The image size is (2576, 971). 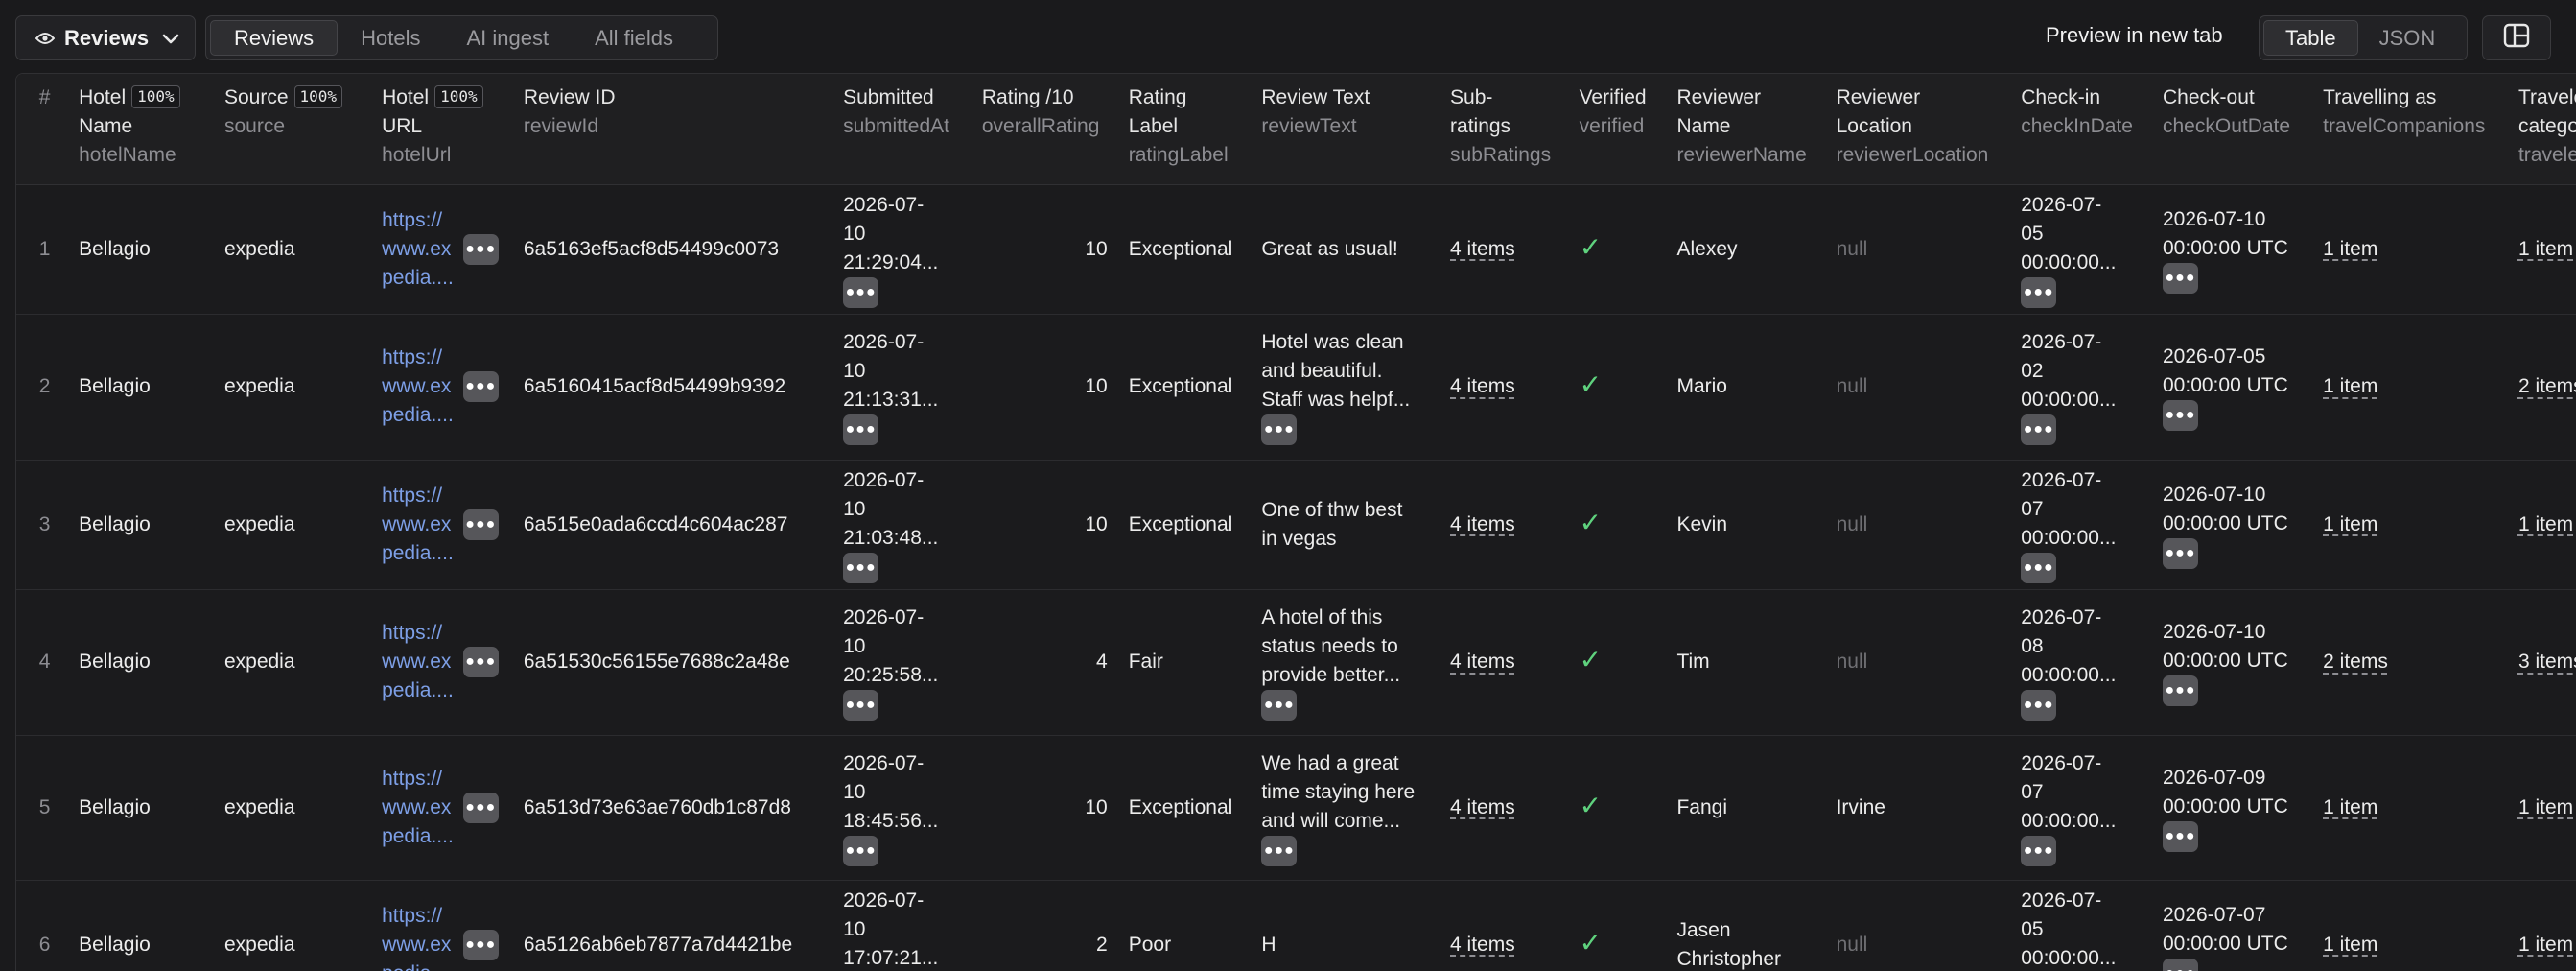 I want to click on check-out-cell: 2026-07-0700:00:00 UTC ●●●, so click(x=2237, y=925).